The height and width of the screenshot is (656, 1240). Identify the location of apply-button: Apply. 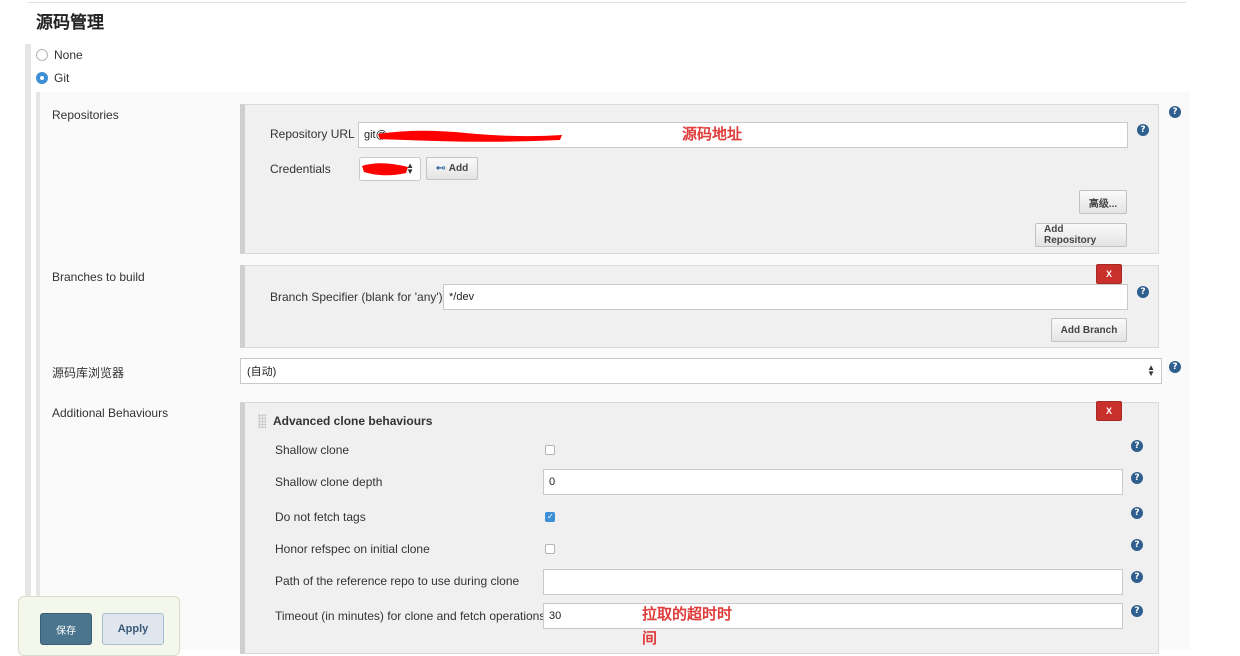
(133, 629).